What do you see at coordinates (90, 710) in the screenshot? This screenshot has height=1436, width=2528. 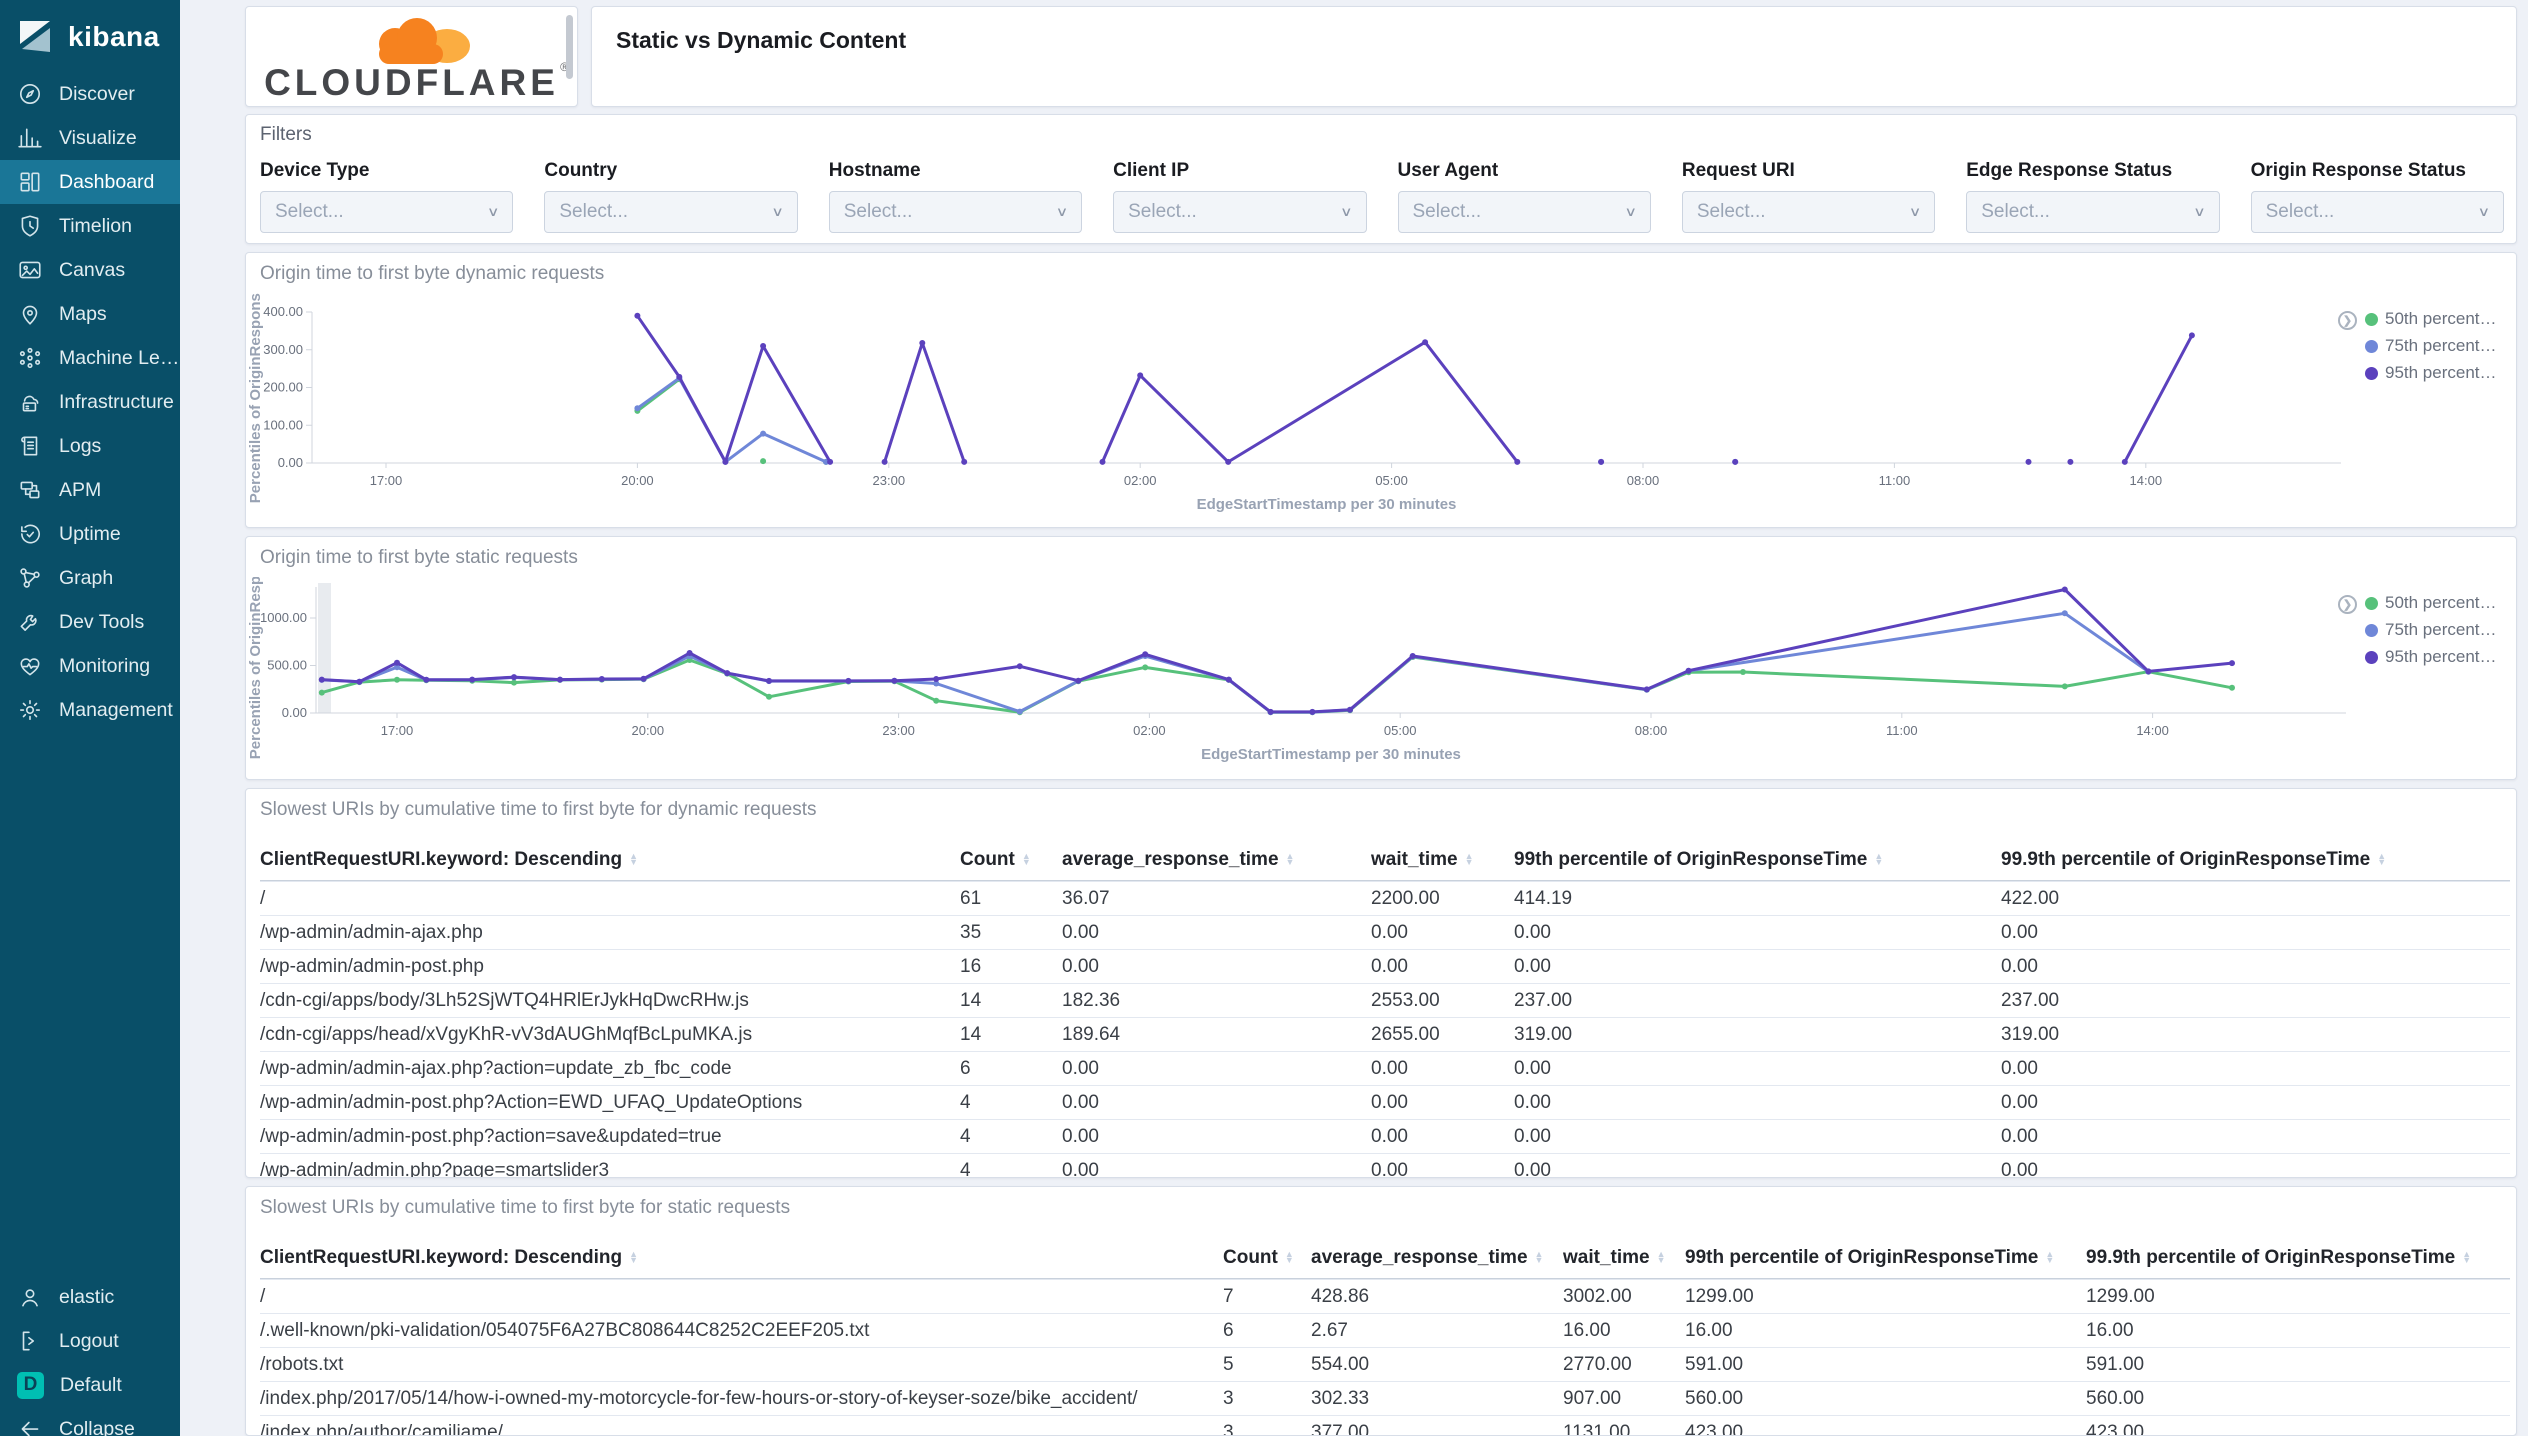 I see `sidebar-item-management: Management` at bounding box center [90, 710].